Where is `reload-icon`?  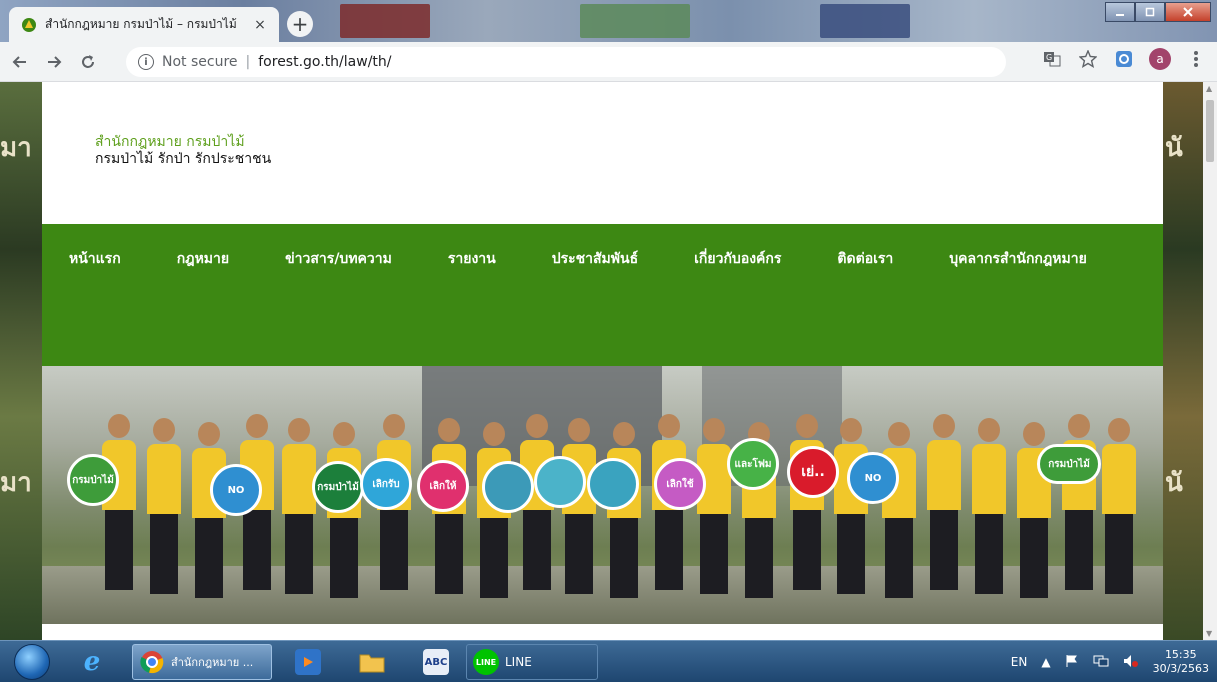 reload-icon is located at coordinates (88, 62).